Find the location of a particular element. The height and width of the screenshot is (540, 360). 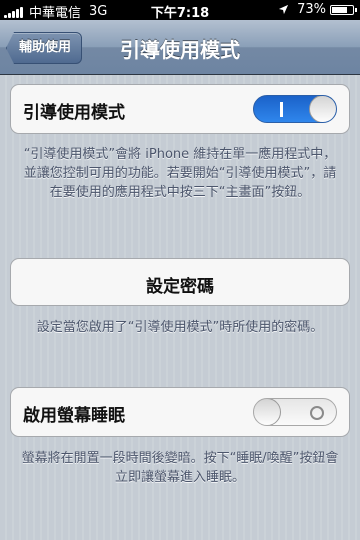

guided-access-toggle is located at coordinates (295, 109).